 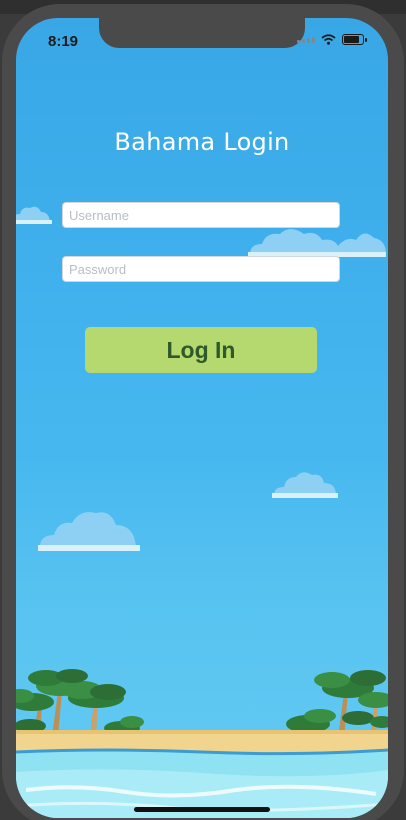 What do you see at coordinates (201, 215) in the screenshot?
I see `username-field` at bounding box center [201, 215].